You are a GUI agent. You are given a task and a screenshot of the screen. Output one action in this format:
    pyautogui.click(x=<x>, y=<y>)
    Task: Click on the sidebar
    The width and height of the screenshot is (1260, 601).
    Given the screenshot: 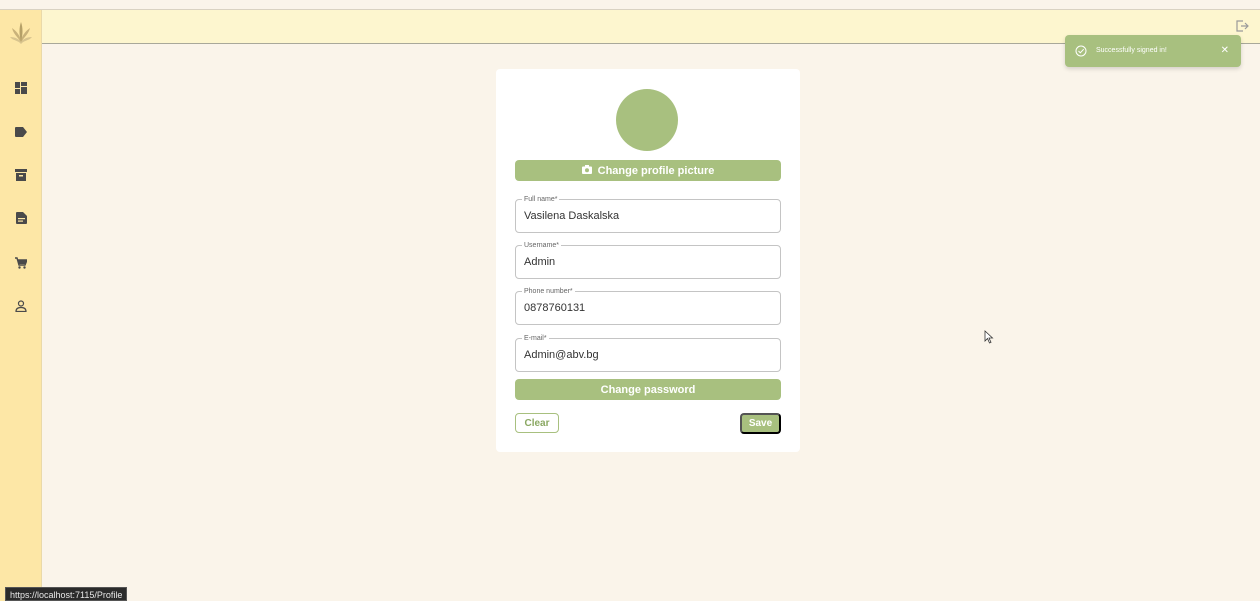 What is the action you would take?
    pyautogui.click(x=21, y=305)
    